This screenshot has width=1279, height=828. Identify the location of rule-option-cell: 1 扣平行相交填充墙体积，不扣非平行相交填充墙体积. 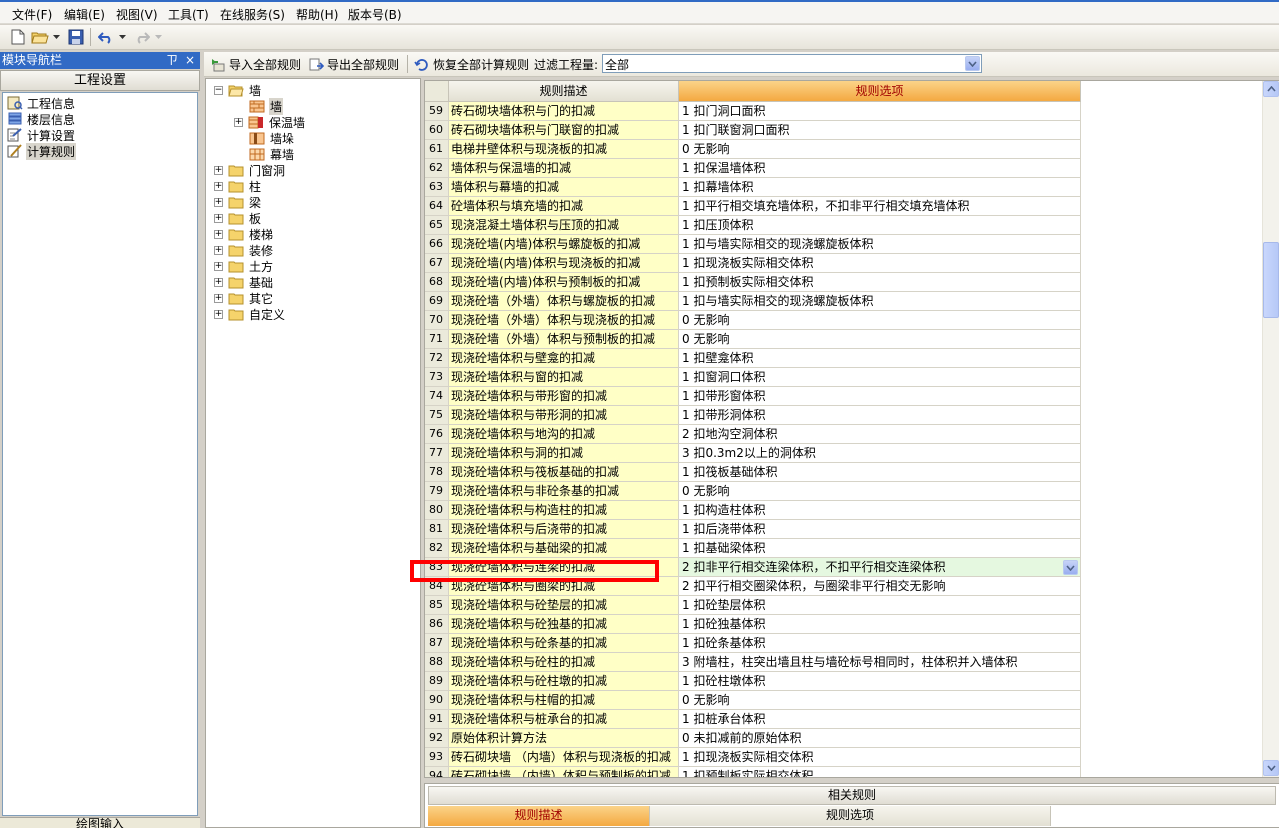
(880, 206).